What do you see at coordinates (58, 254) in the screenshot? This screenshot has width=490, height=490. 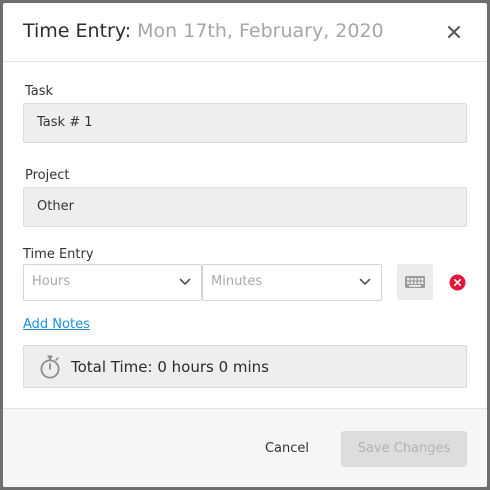 I see `time-entry-label: Time Entry` at bounding box center [58, 254].